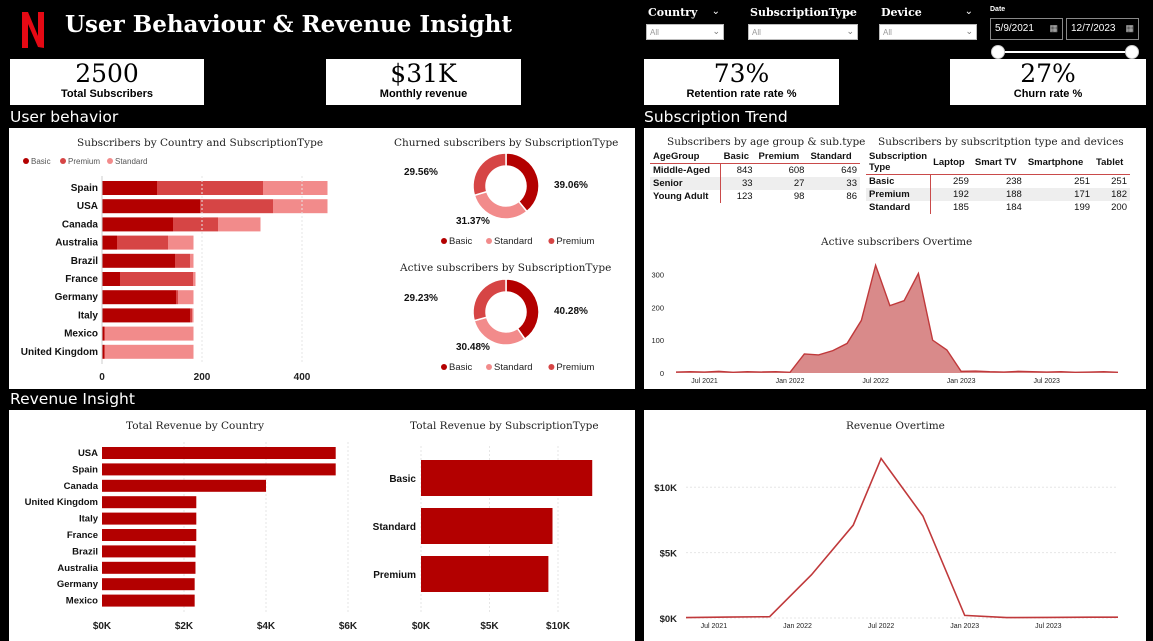  What do you see at coordinates (513, 241) in the screenshot?
I see `legend-label: Standard` at bounding box center [513, 241].